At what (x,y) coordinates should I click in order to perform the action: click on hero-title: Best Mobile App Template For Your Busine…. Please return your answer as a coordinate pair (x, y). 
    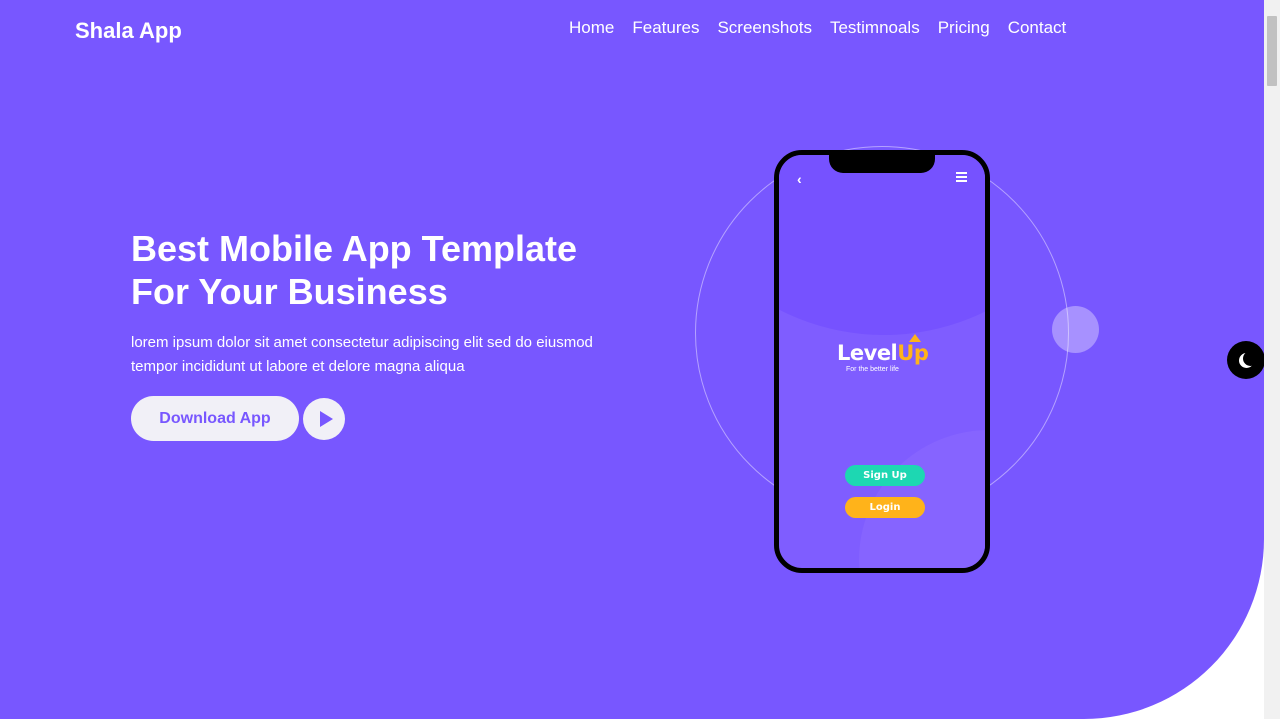
    Looking at the image, I should click on (391, 270).